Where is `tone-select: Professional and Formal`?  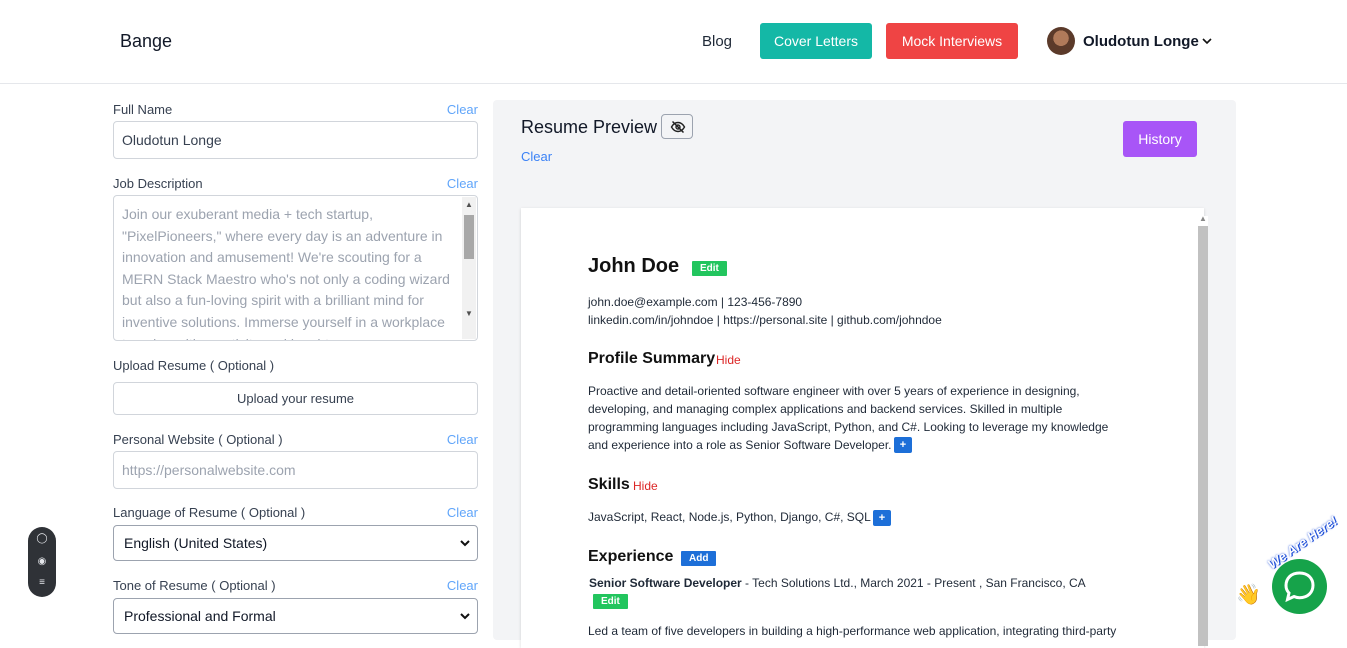 tone-select: Professional and Formal is located at coordinates (295, 616).